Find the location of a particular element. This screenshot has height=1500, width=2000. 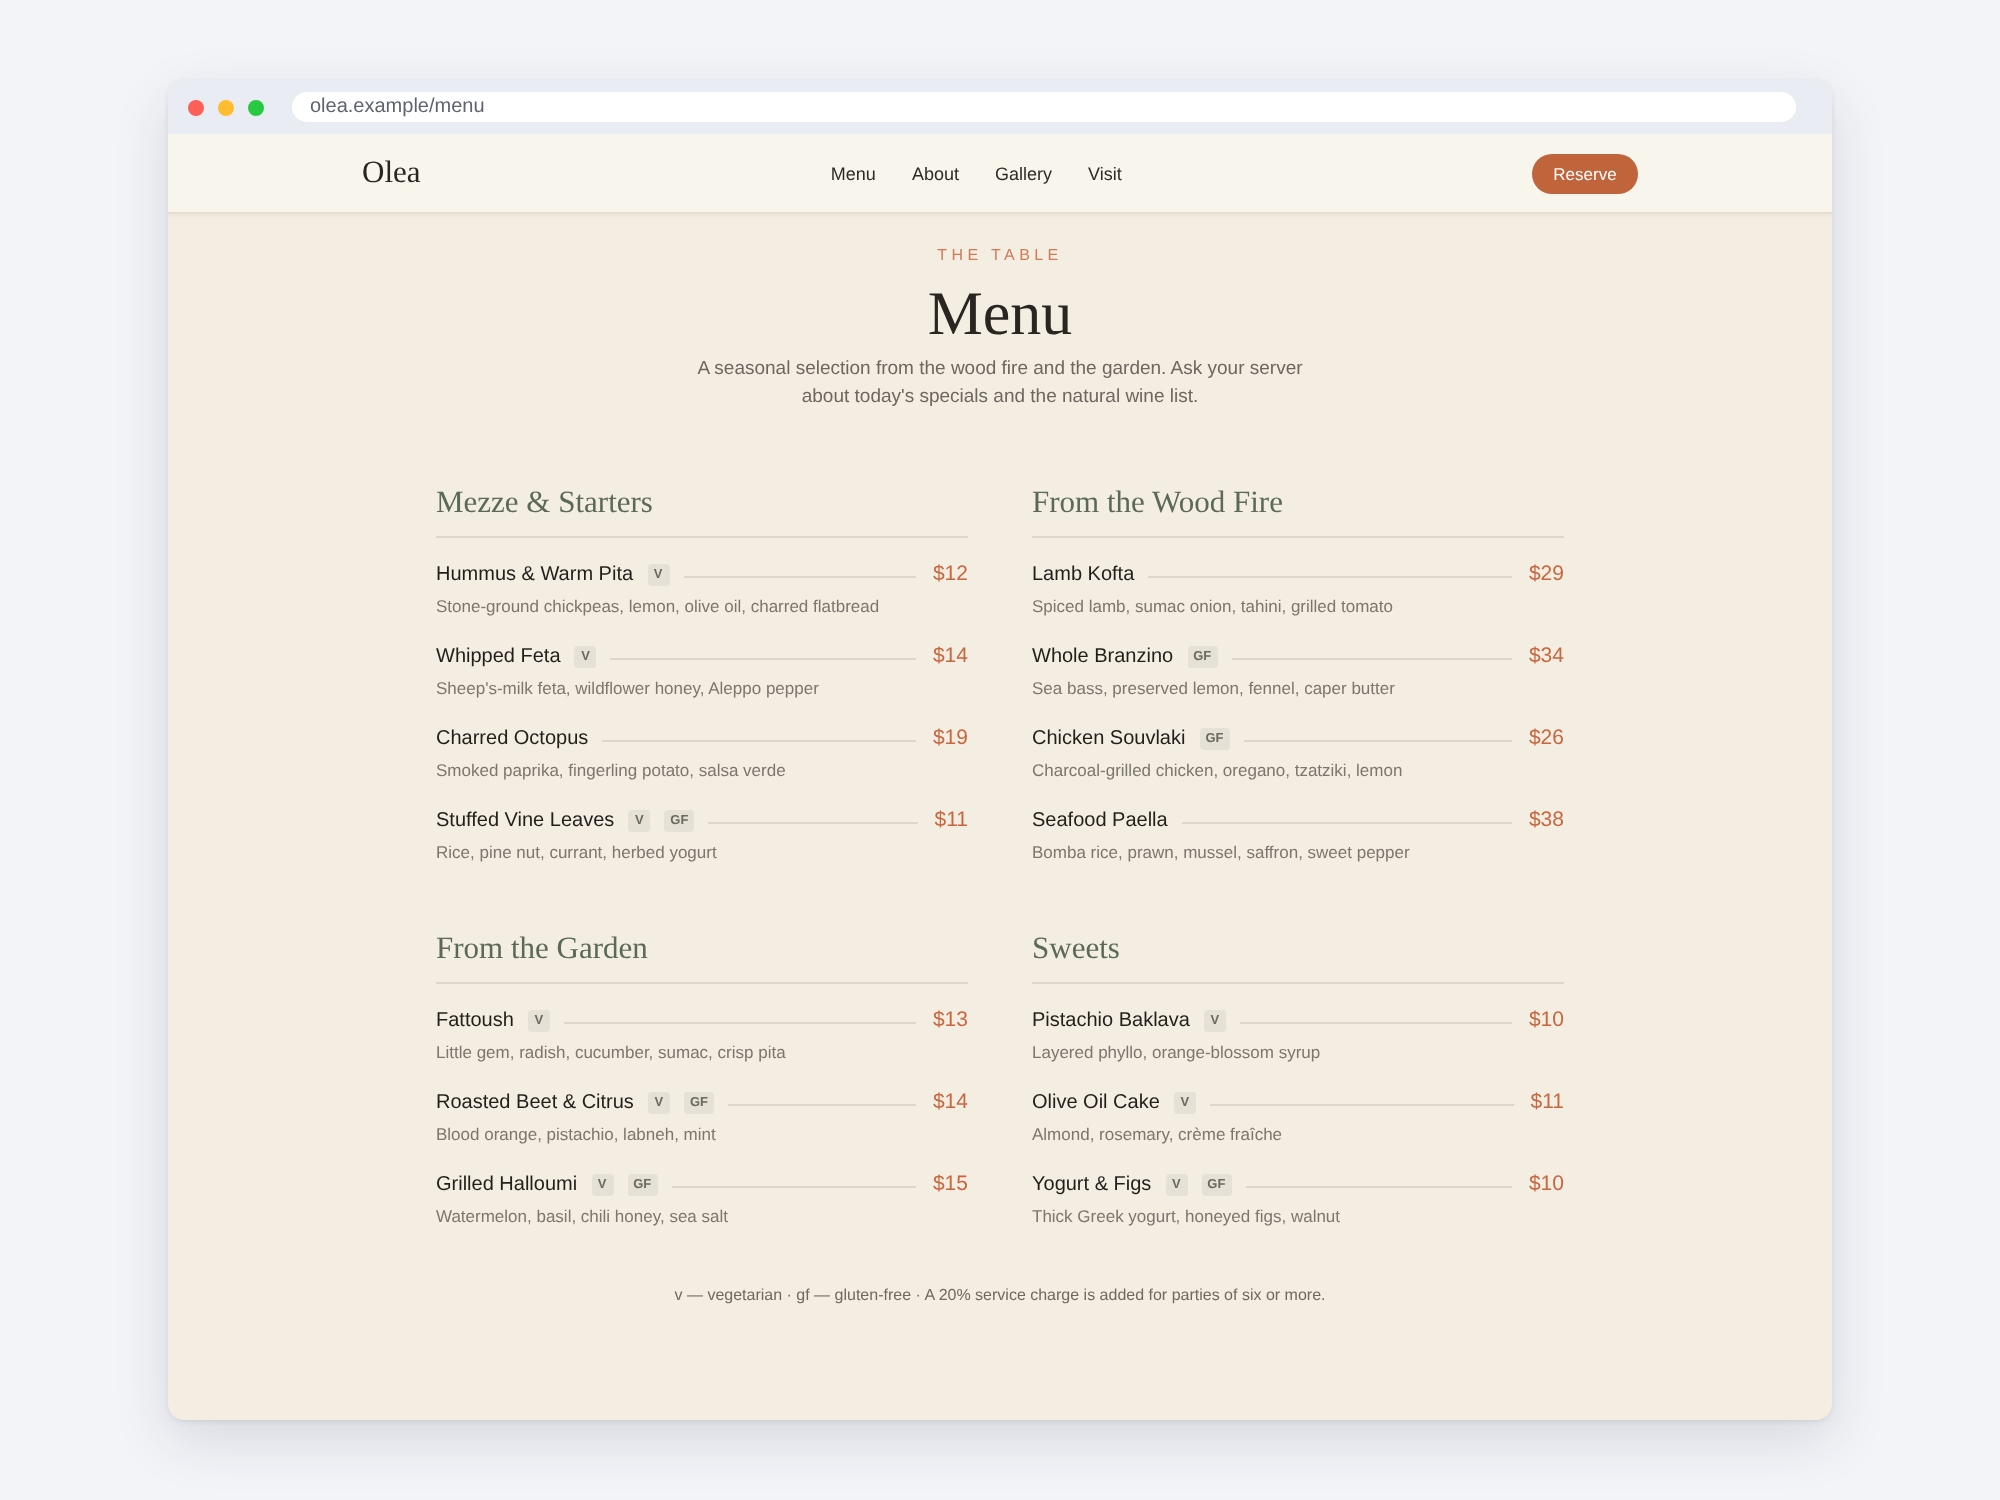

dish-name: Roasted Beet & Citrus is located at coordinates (535, 1102).